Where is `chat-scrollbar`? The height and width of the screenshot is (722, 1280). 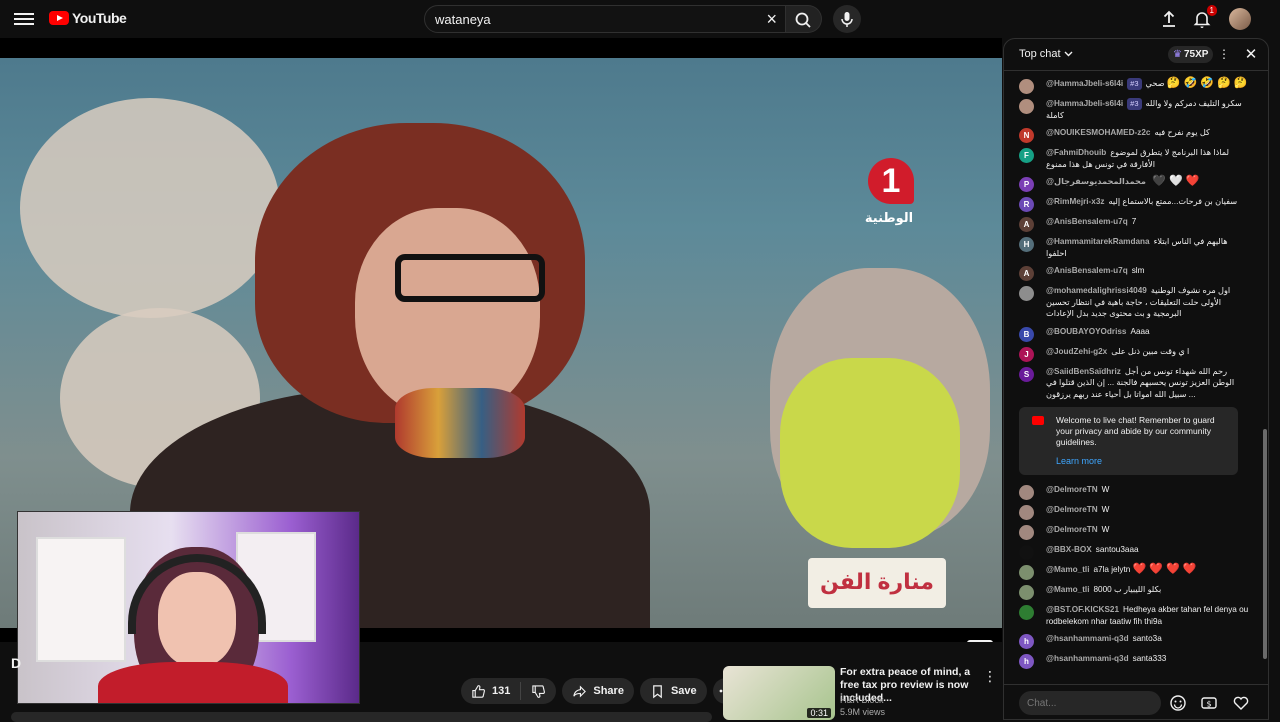
chat-scrollbar is located at coordinates (1265, 379).